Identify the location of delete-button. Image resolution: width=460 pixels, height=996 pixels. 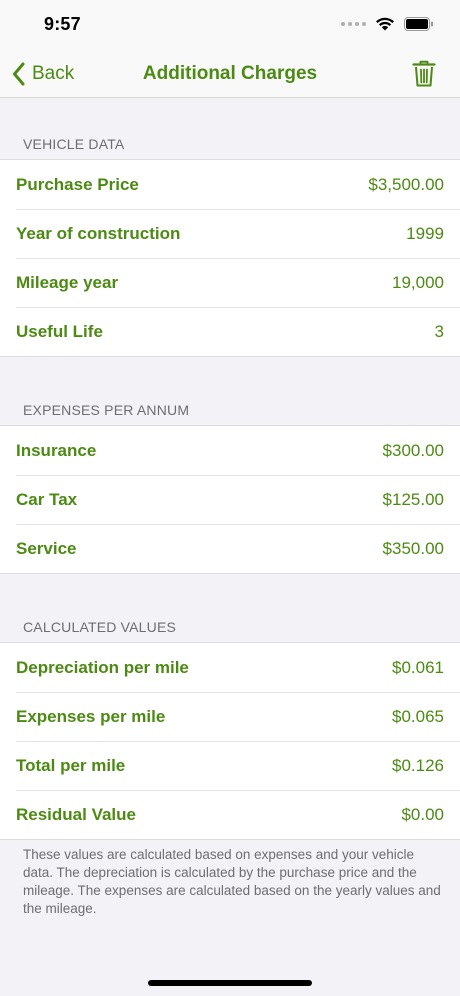
(424, 74).